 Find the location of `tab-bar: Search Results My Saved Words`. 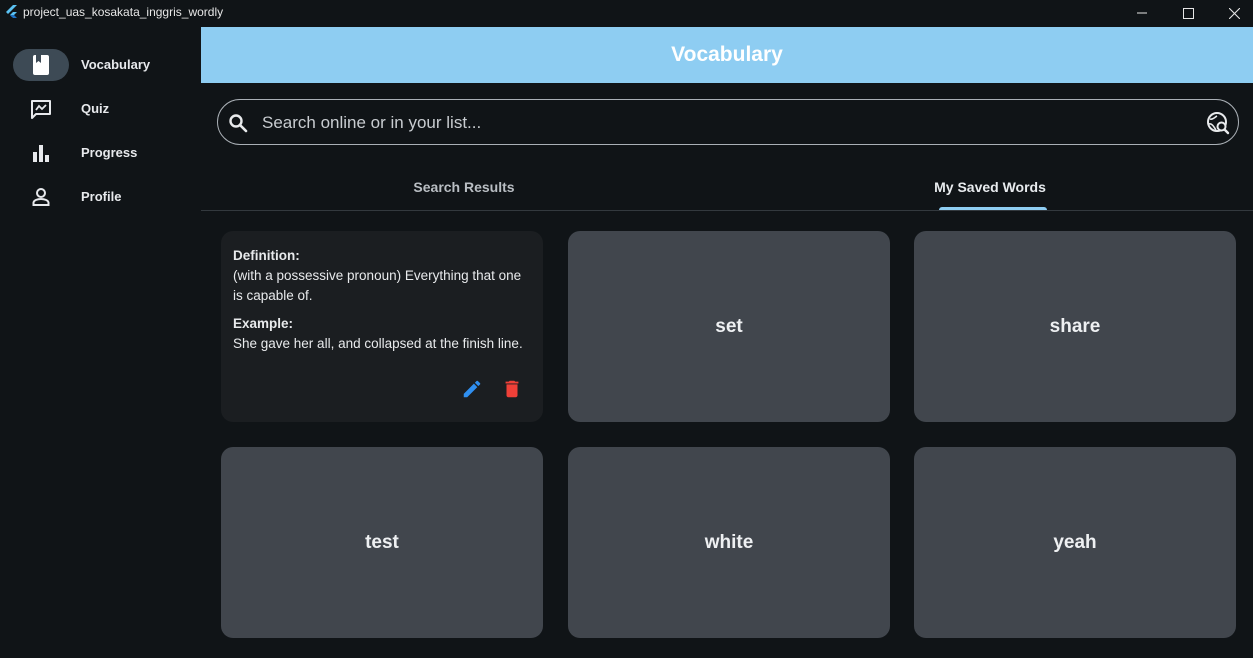

tab-bar: Search Results My Saved Words is located at coordinates (727, 188).